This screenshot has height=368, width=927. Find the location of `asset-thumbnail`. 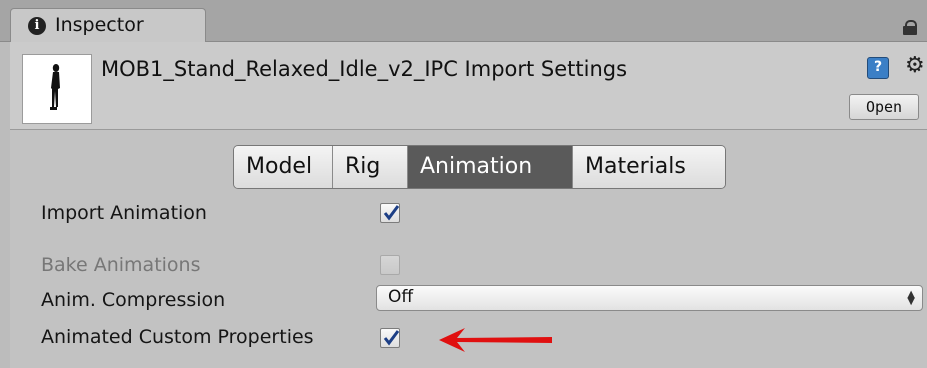

asset-thumbnail is located at coordinates (57, 89).